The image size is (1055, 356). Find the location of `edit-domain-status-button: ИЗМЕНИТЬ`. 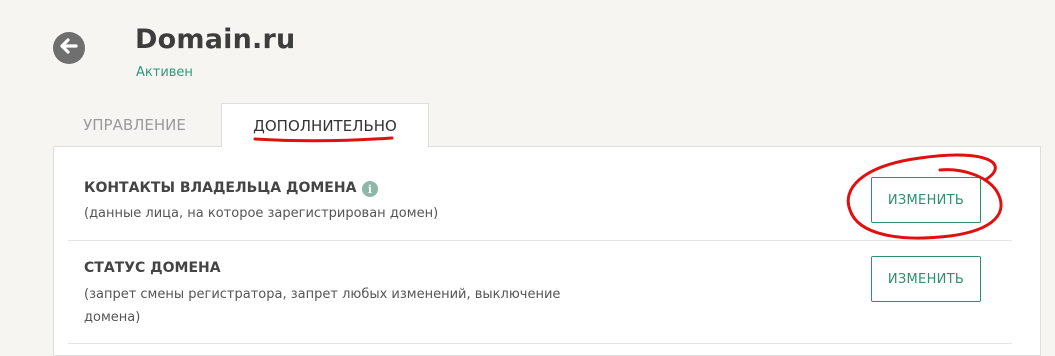

edit-domain-status-button: ИЗМЕНИТЬ is located at coordinates (926, 279).